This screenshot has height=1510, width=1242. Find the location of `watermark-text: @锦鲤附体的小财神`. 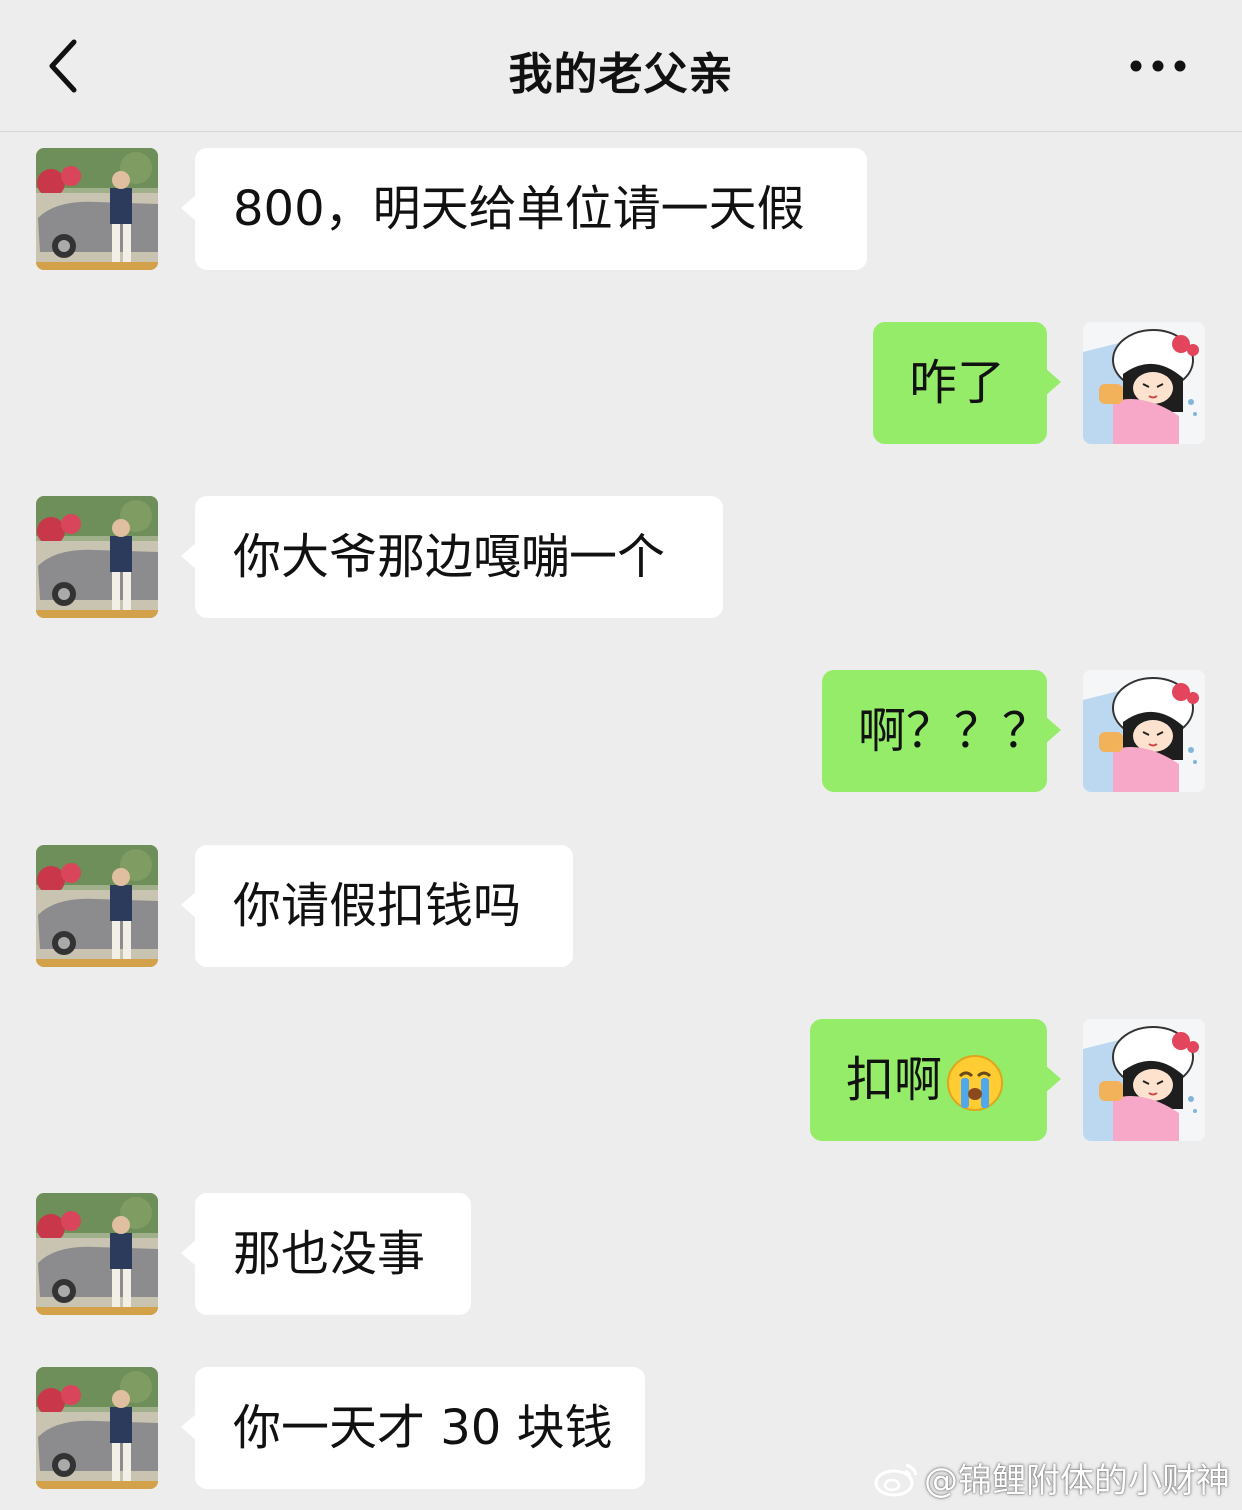

watermark-text: @锦鲤附体的小财神 is located at coordinates (1077, 1481).